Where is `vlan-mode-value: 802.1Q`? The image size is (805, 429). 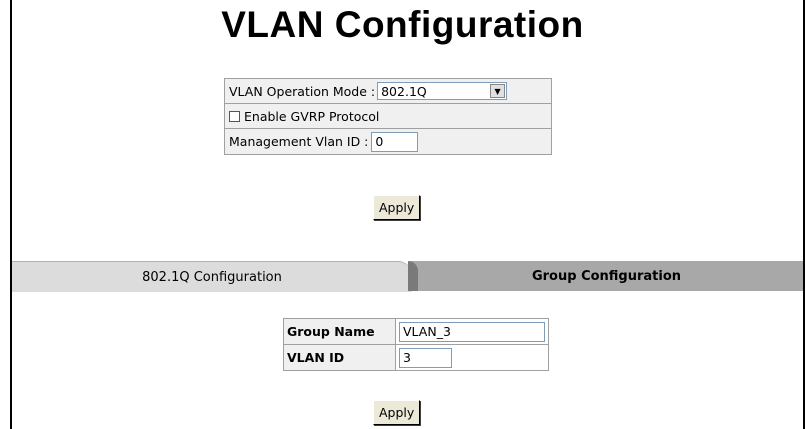 vlan-mode-value: 802.1Q is located at coordinates (404, 91).